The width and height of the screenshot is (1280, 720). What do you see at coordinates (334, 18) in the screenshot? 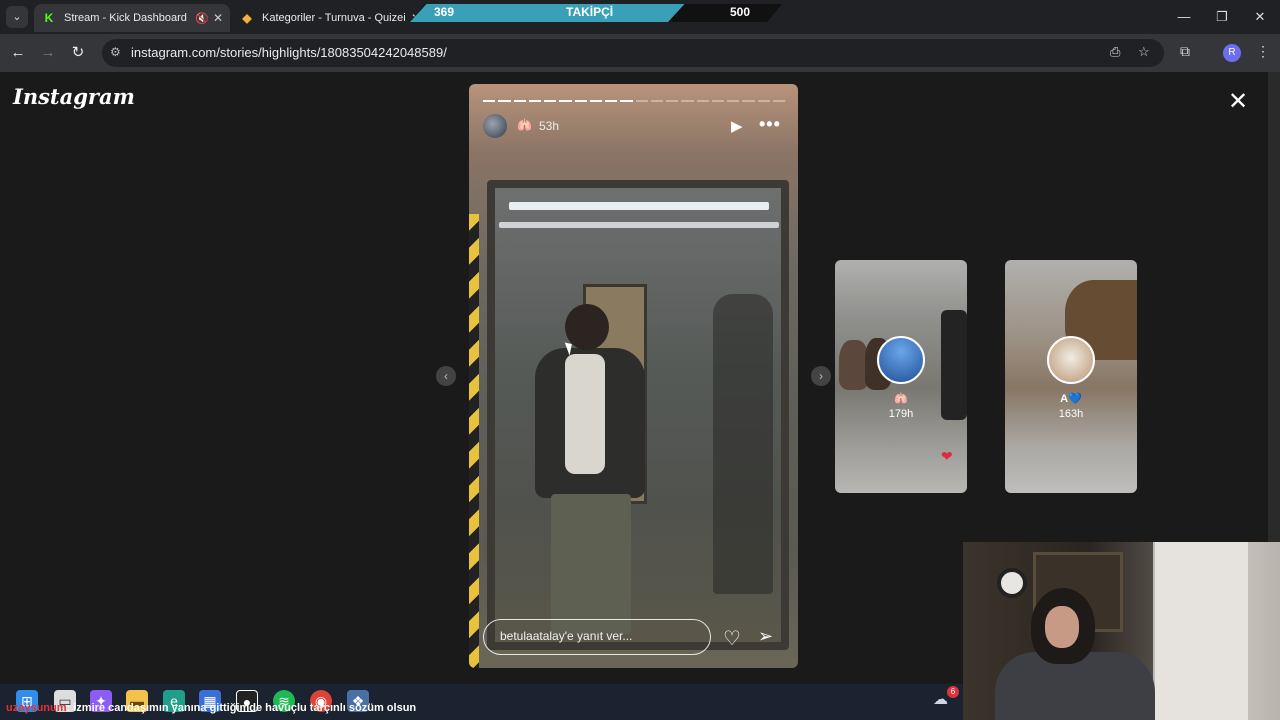
I see `tab-title: Kategoriler - Turnuva - Quizei` at bounding box center [334, 18].